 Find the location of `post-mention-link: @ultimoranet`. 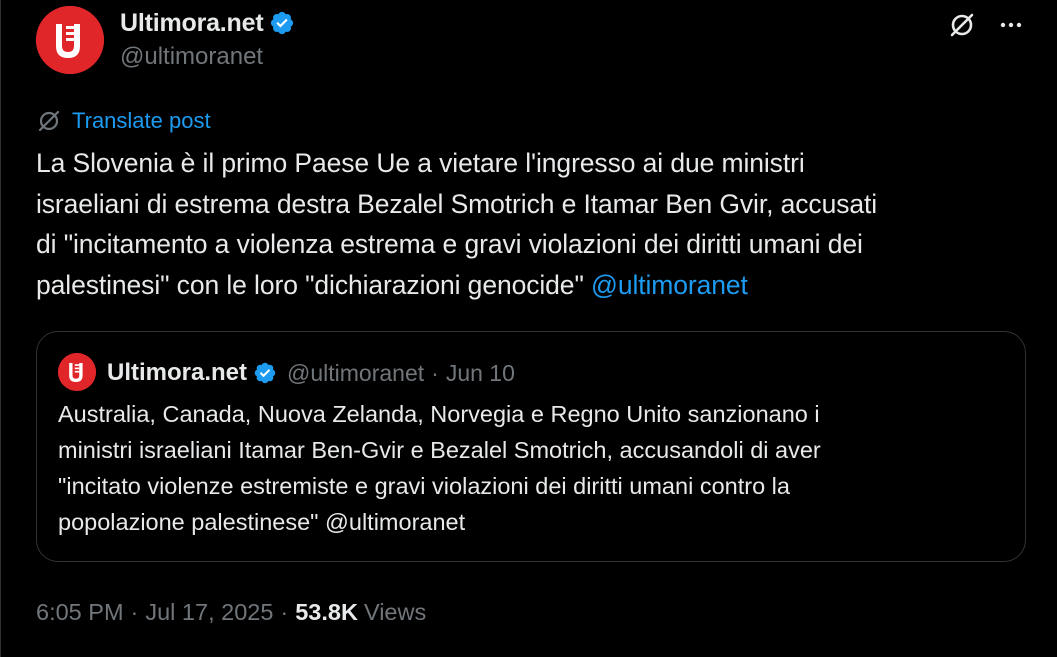

post-mention-link: @ultimoranet is located at coordinates (669, 285).